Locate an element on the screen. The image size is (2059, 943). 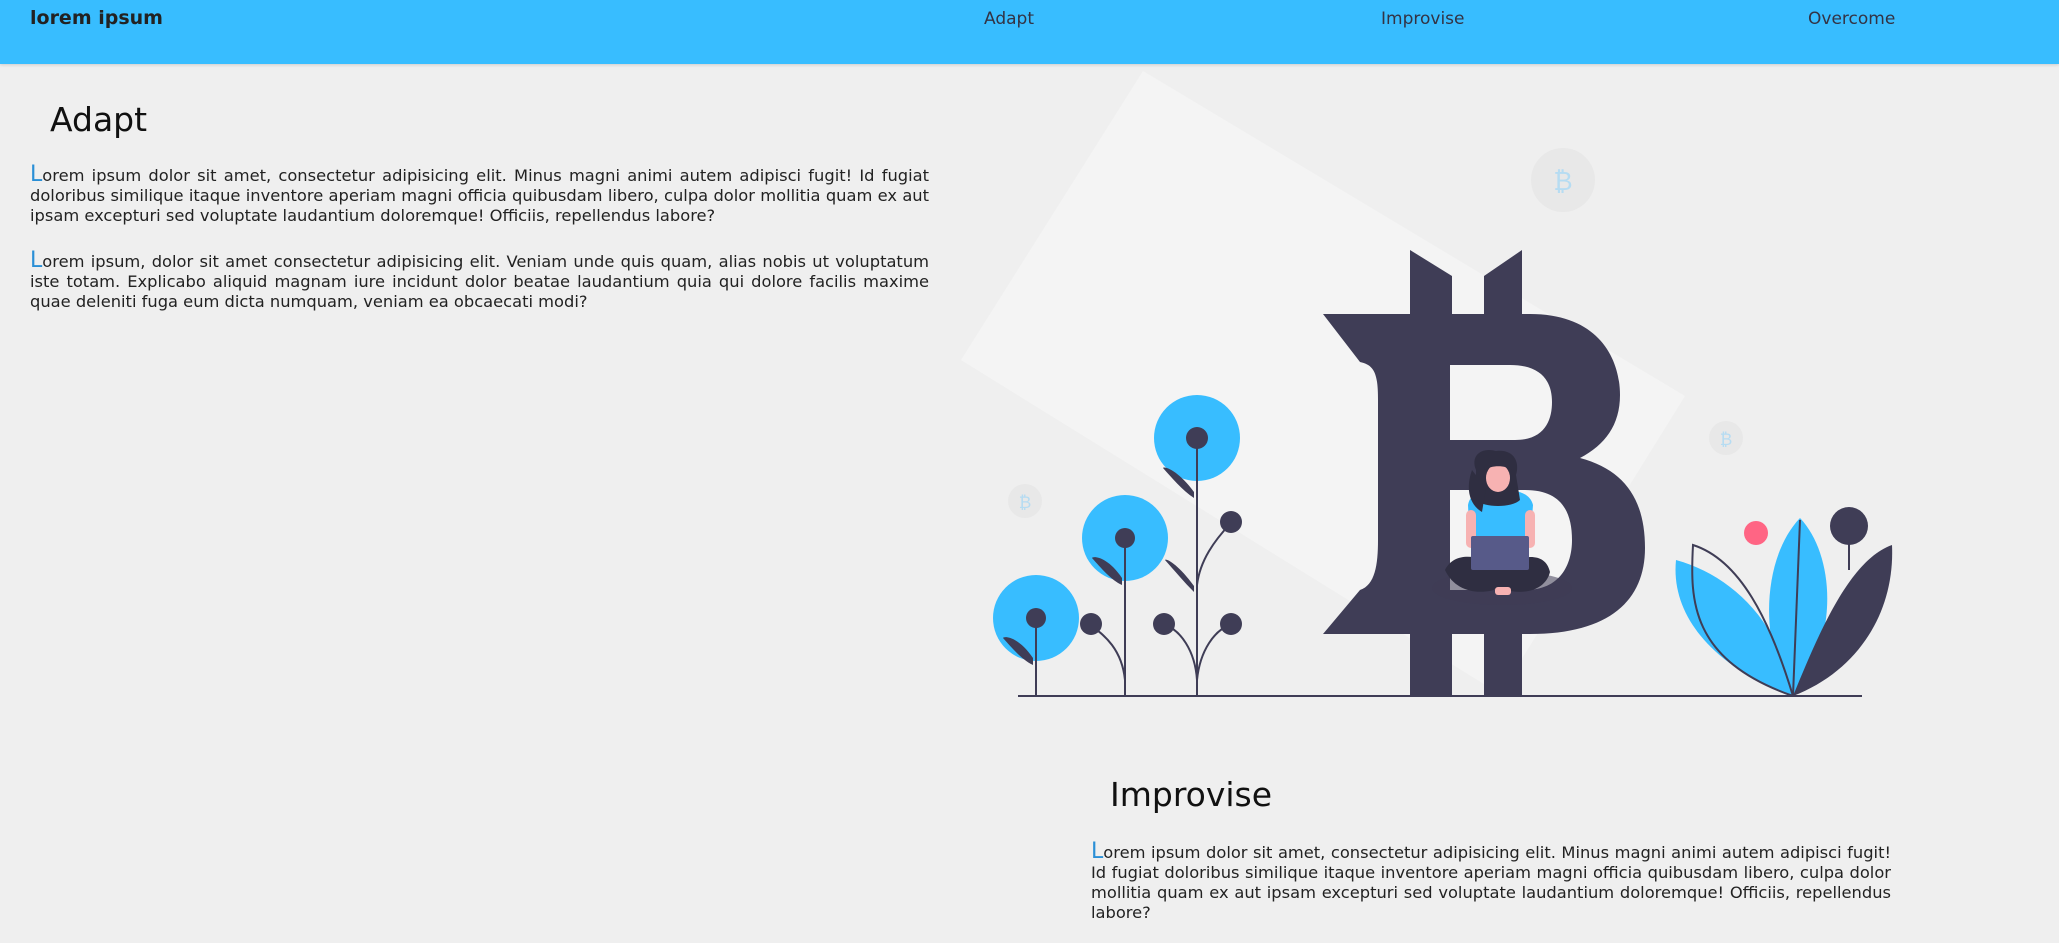
improvise-heading: Improvise is located at coordinates (1191, 794).